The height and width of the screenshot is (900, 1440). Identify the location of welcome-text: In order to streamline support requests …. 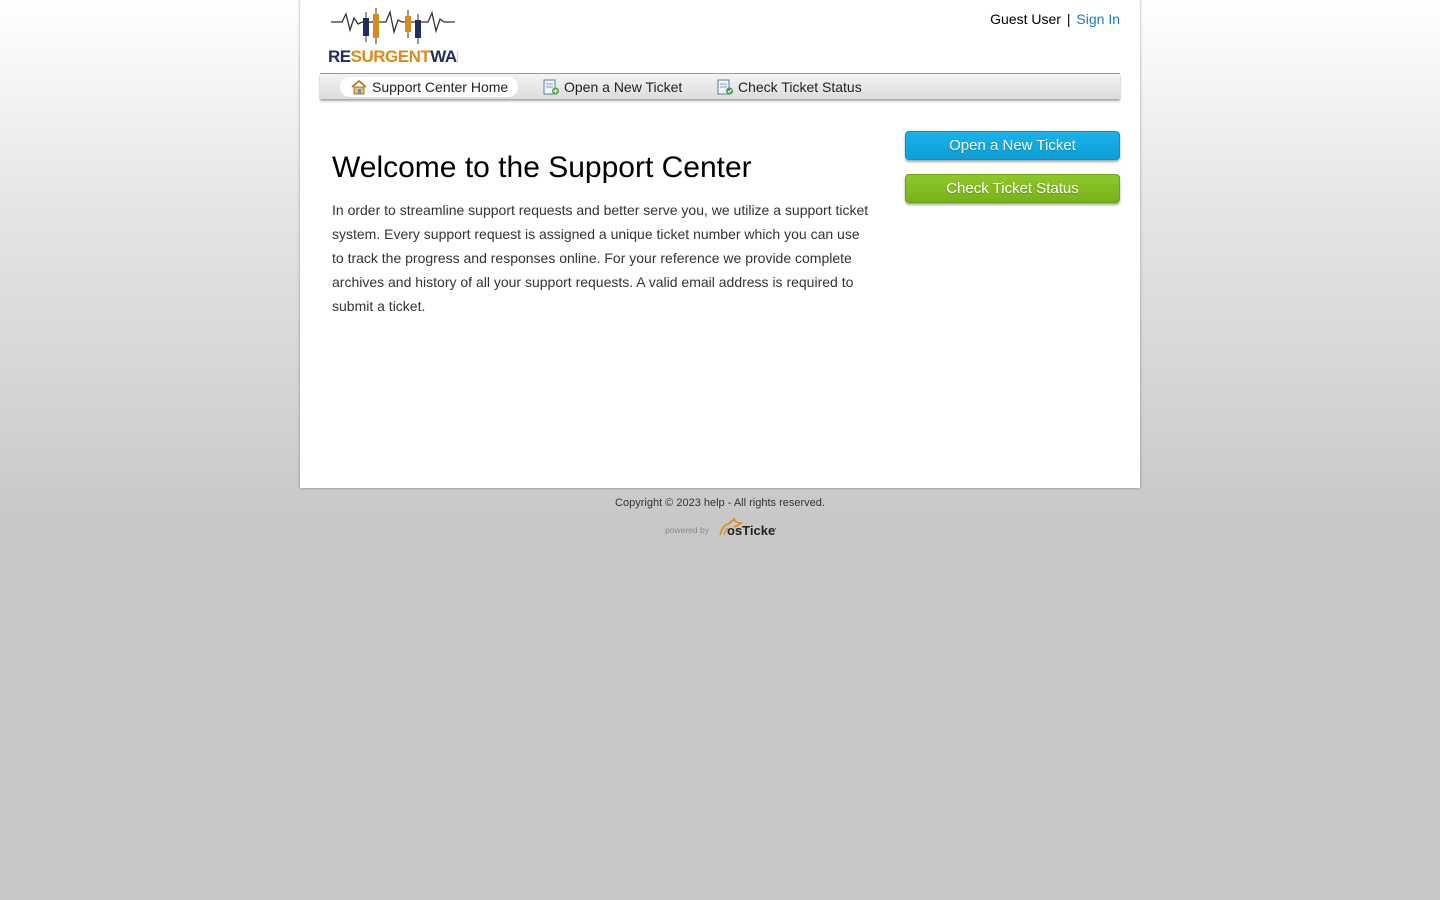
(600, 258).